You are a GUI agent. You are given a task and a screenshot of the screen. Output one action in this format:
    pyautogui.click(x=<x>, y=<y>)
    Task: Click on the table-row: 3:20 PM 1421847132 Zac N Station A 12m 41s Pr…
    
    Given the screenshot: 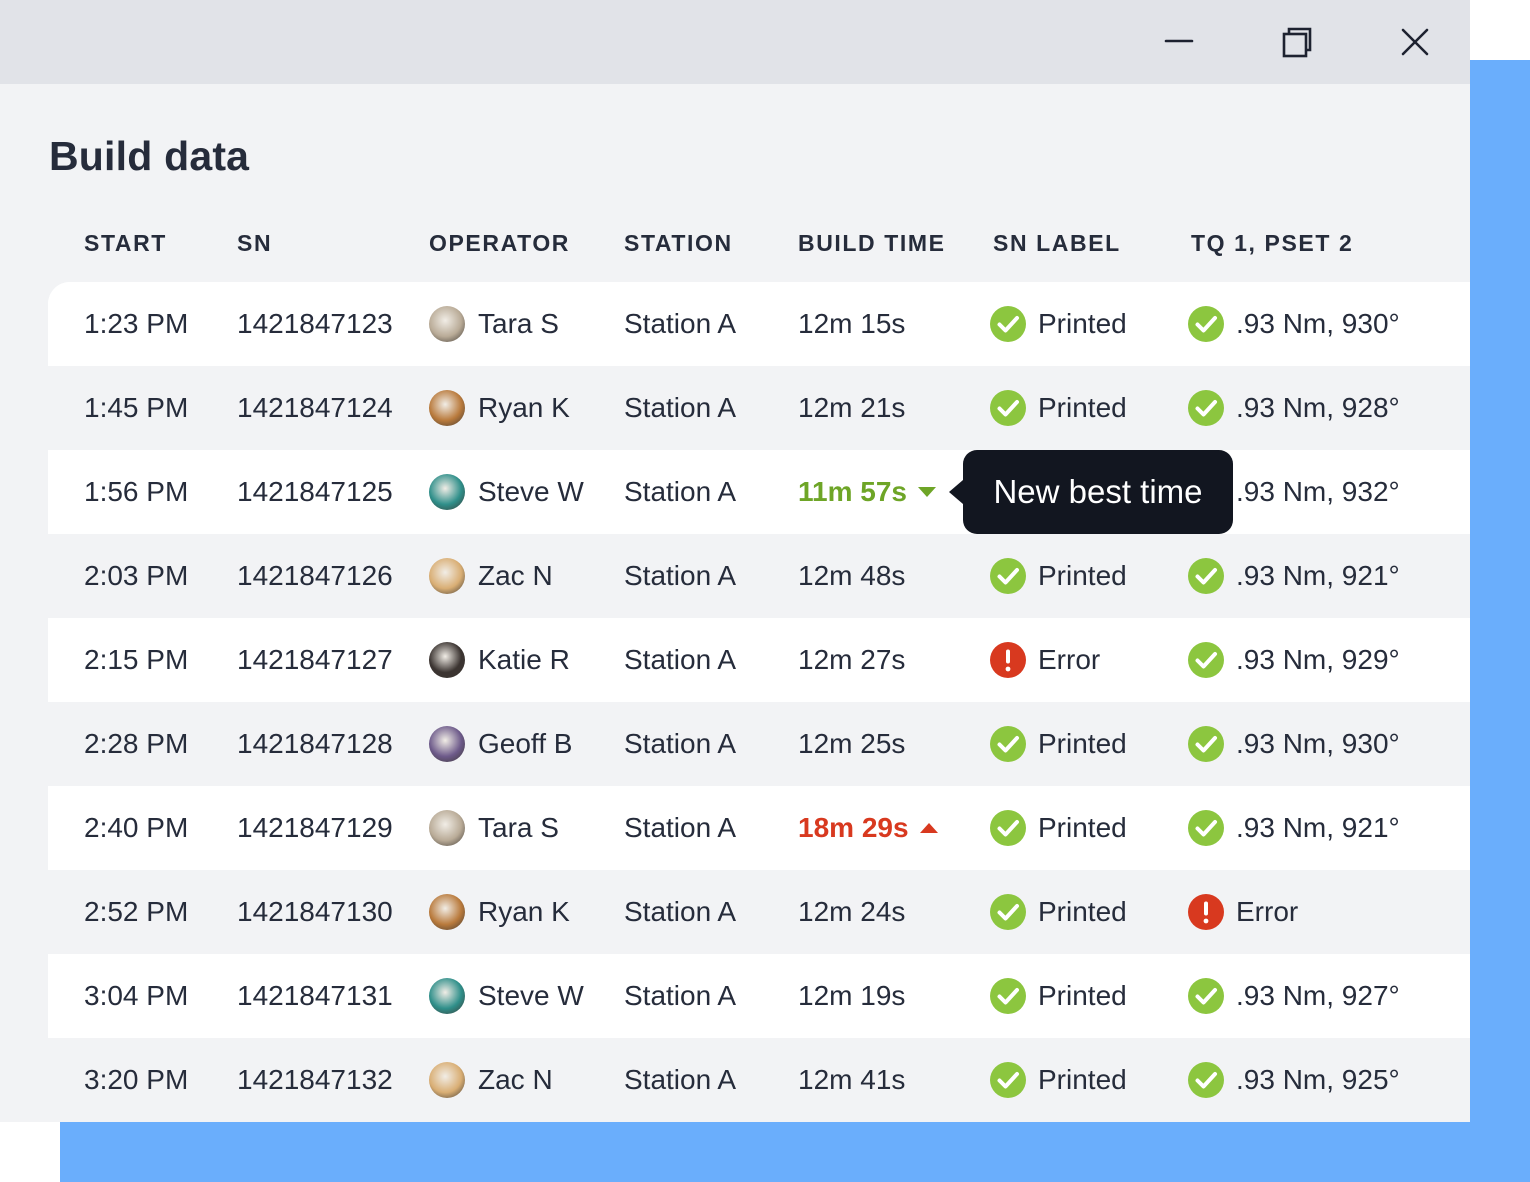 What is the action you would take?
    pyautogui.click(x=759, y=1080)
    